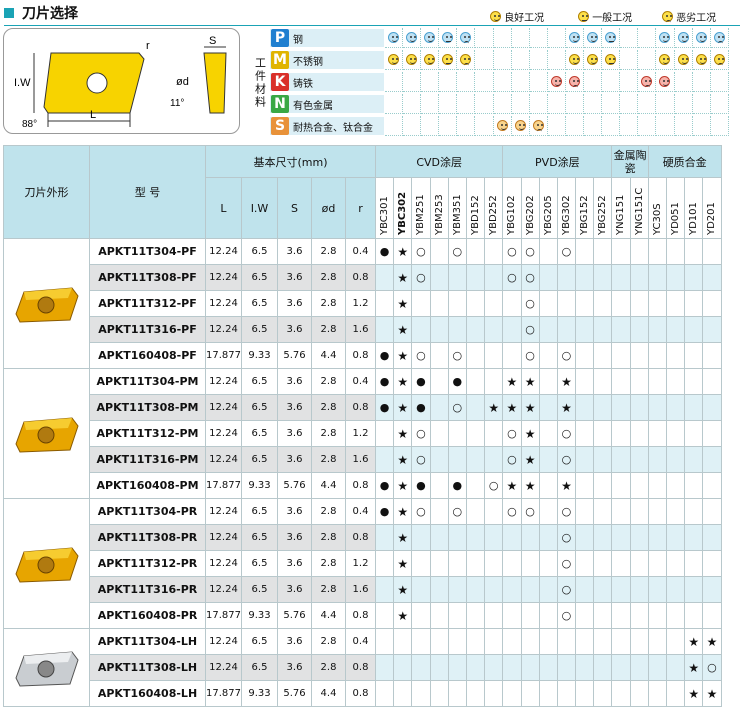 This screenshot has width=745, height=707. Describe the element at coordinates (223, 355) in the screenshot. I see `dim-cell: 17.877` at that location.